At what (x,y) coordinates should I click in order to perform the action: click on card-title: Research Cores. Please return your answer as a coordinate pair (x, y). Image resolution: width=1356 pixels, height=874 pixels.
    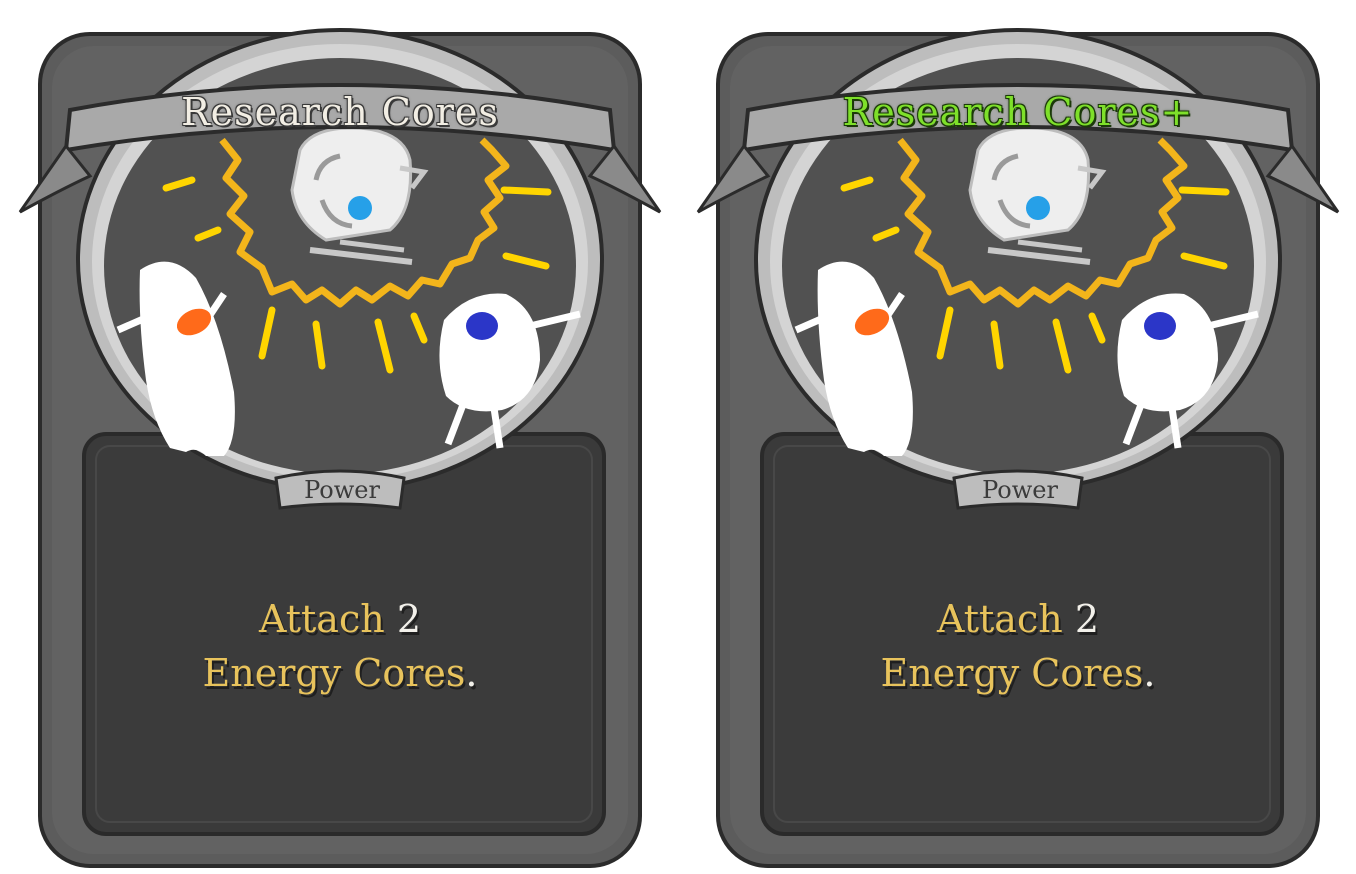
    Looking at the image, I should click on (340, 112).